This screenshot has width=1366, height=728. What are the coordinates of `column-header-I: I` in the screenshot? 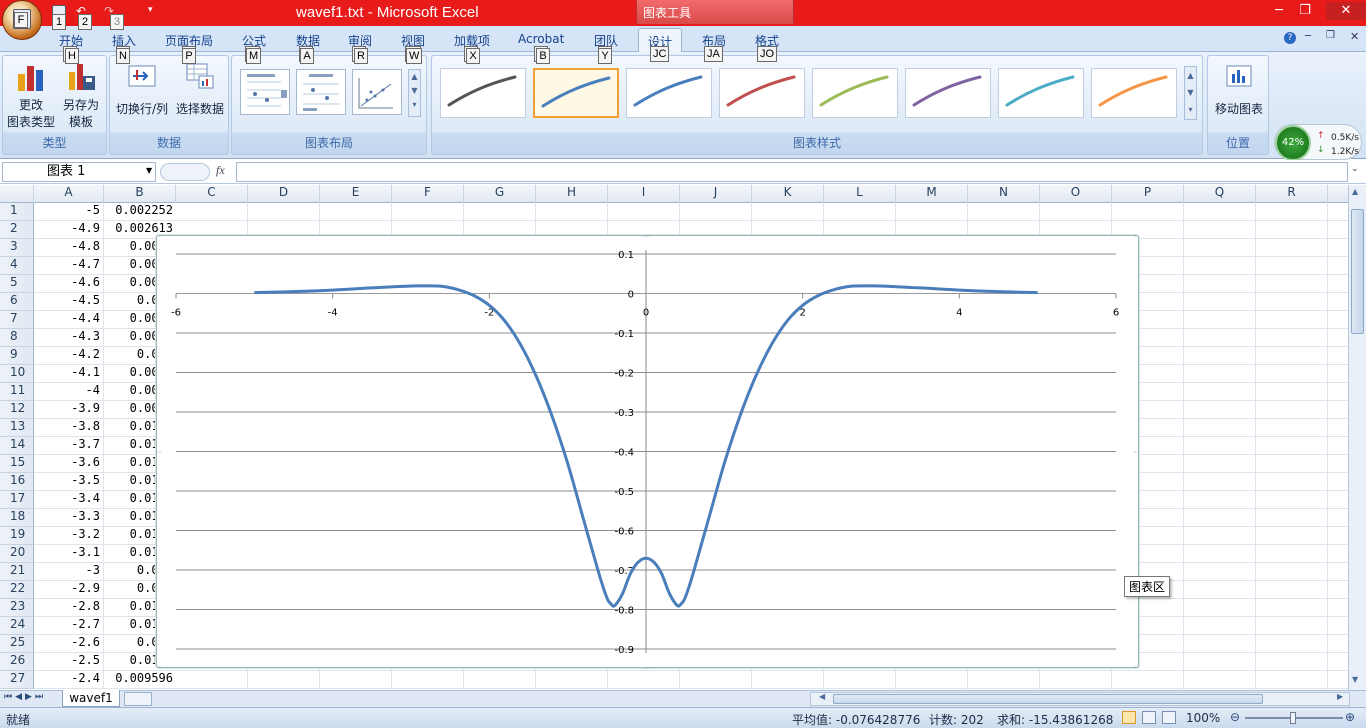 It's located at (644, 194).